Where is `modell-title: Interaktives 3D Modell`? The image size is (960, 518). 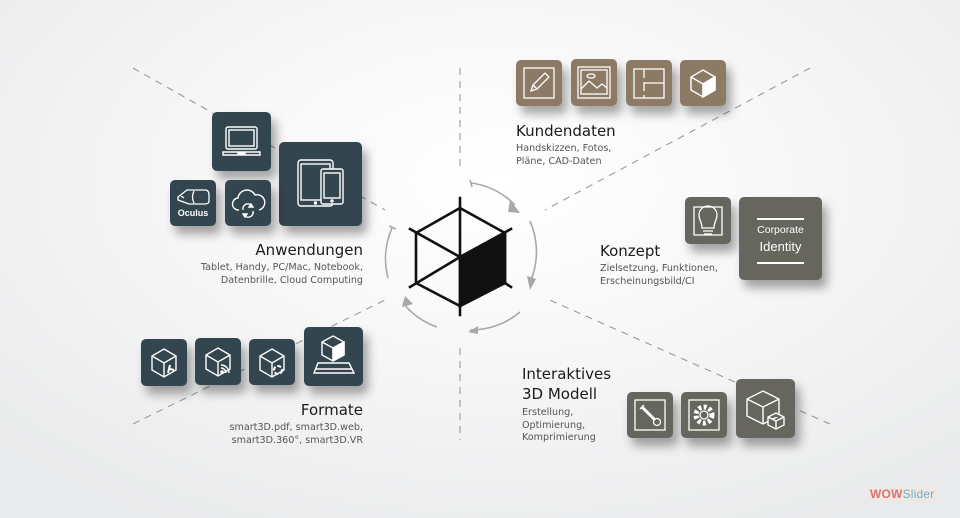
modell-title: Interaktives 3D Modell is located at coordinates (566, 384).